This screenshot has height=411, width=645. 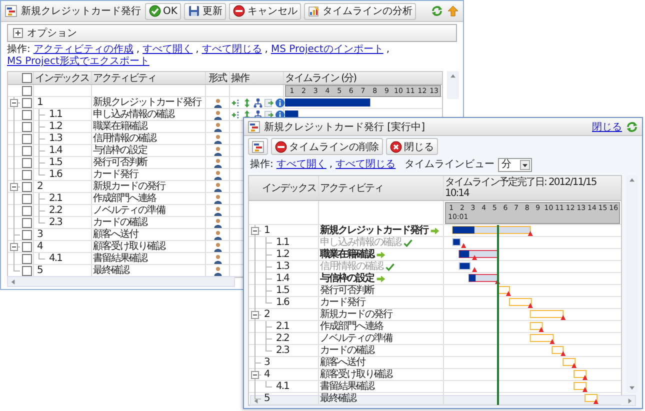 I want to click on close-button: 閉じる, so click(x=412, y=146).